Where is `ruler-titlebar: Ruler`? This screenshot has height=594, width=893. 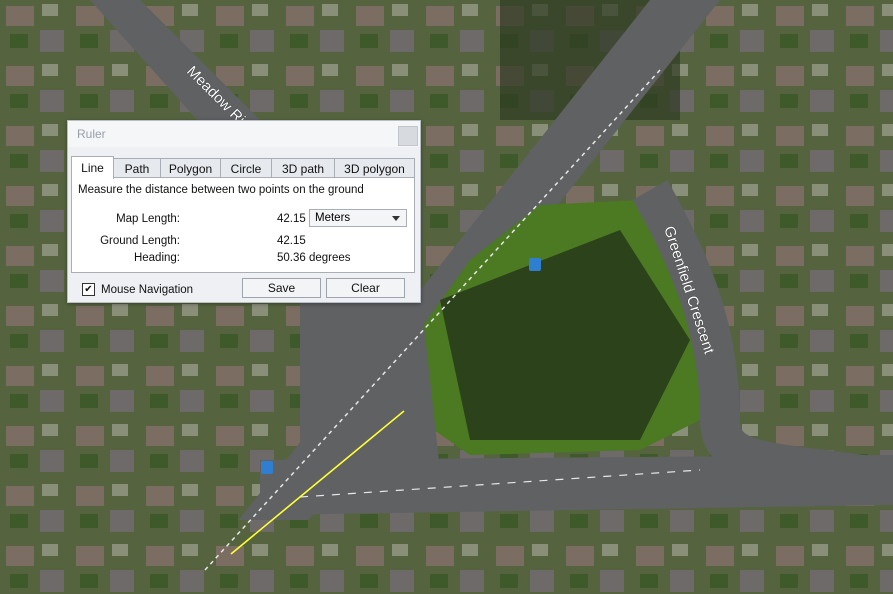 ruler-titlebar: Ruler is located at coordinates (244, 134).